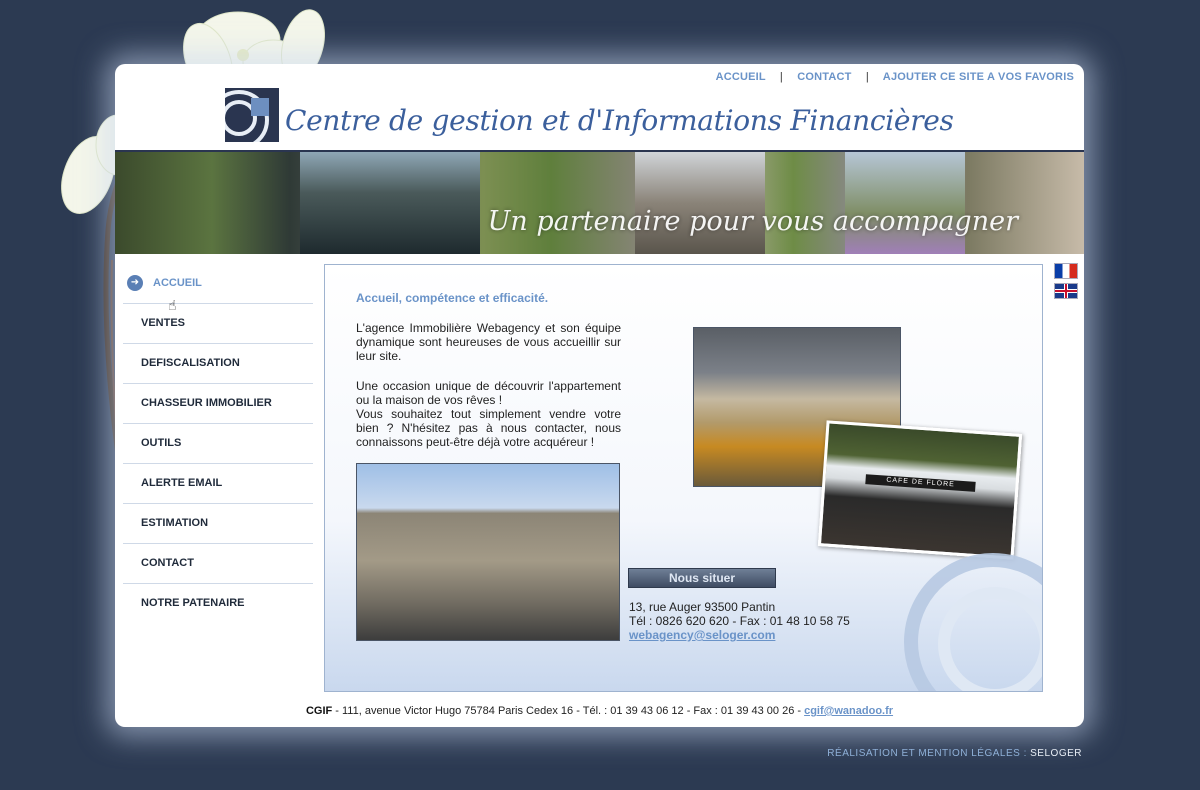 Image resolution: width=1200 pixels, height=790 pixels. I want to click on sidebar-item-estimation: ESTIMATION, so click(218, 524).